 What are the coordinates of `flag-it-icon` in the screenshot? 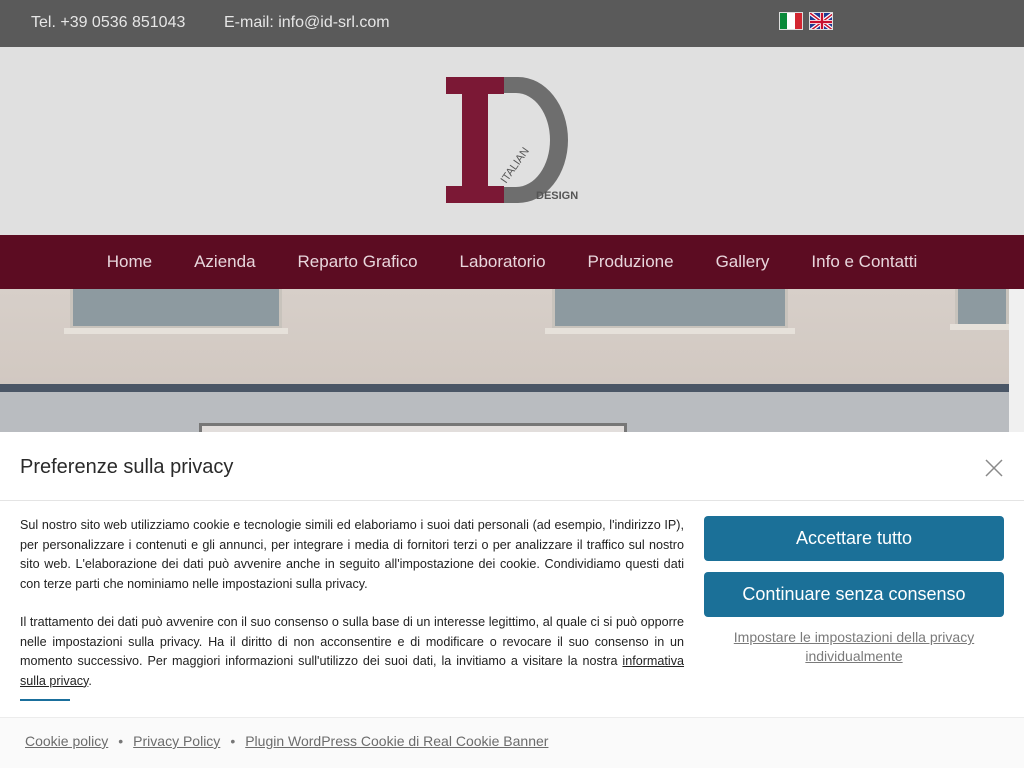 It's located at (791, 21).